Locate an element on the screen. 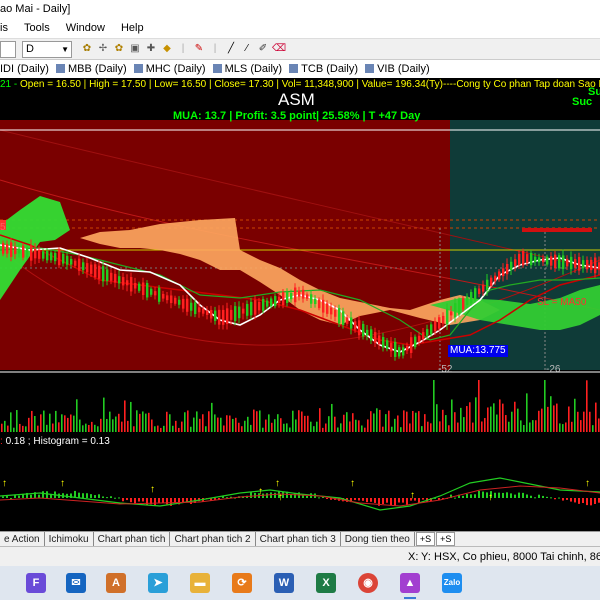 Image resolution: width=600 pixels, height=600 pixels. brush-icon: ✐ is located at coordinates (263, 49).